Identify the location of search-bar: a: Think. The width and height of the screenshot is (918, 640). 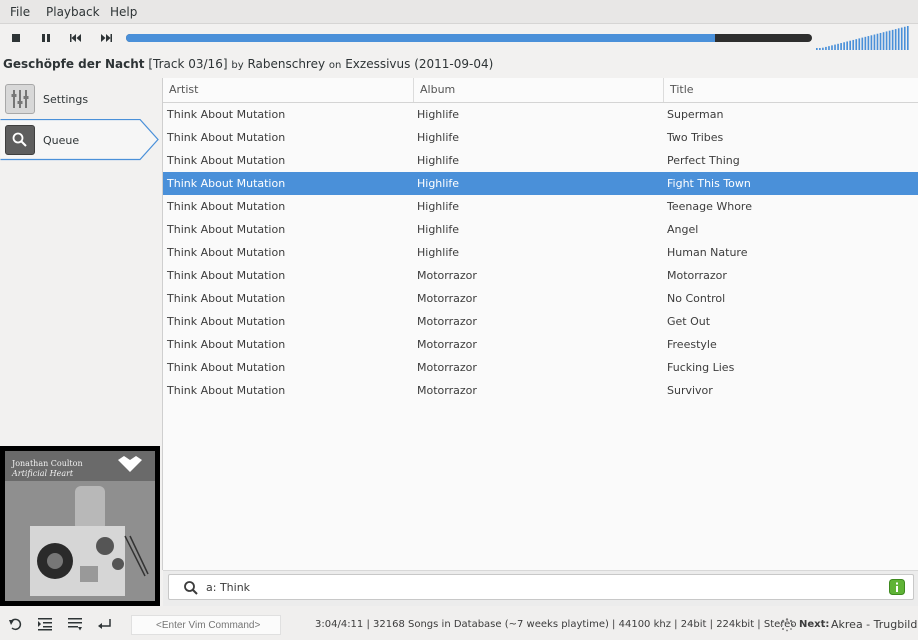
(540, 588).